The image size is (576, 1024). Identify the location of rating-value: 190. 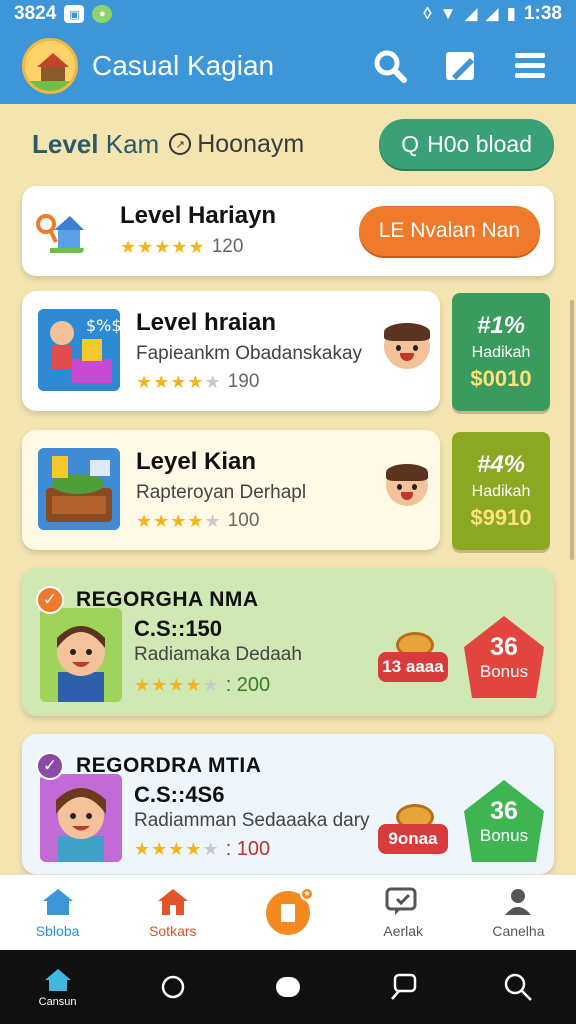
(243, 381).